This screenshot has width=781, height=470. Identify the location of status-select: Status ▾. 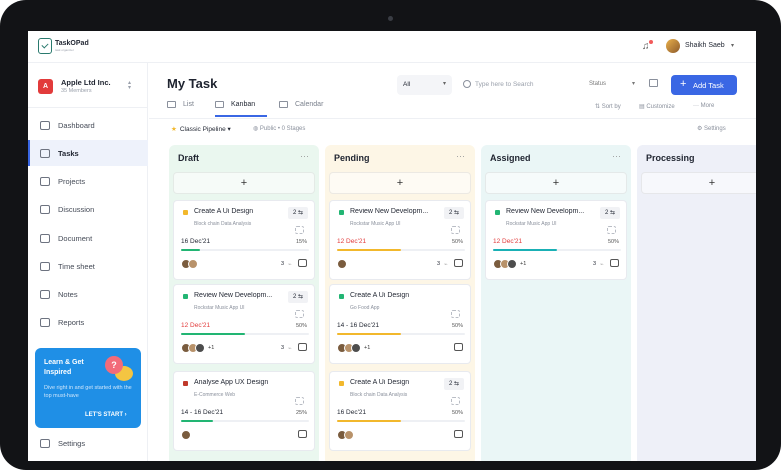
(613, 85).